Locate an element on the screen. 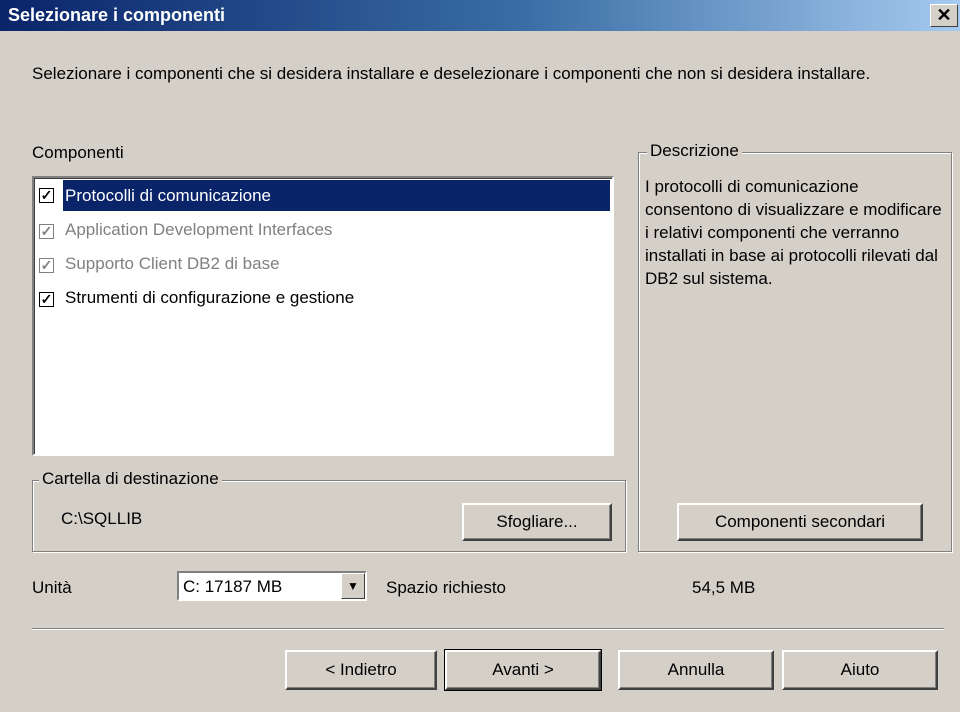  close-button: ✕ is located at coordinates (944, 15).